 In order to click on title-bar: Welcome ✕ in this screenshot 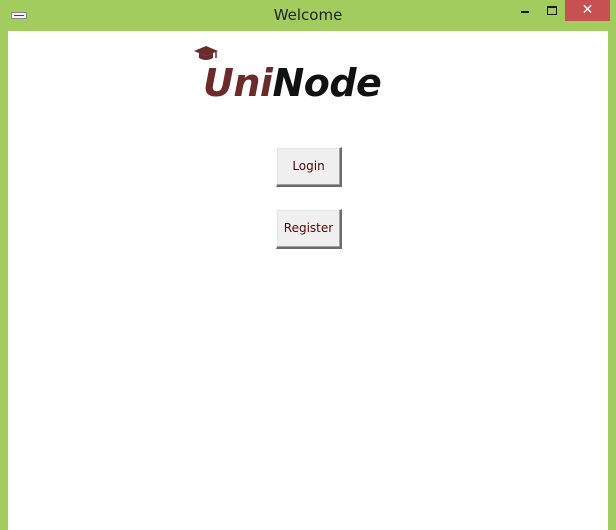, I will do `click(308, 15)`.